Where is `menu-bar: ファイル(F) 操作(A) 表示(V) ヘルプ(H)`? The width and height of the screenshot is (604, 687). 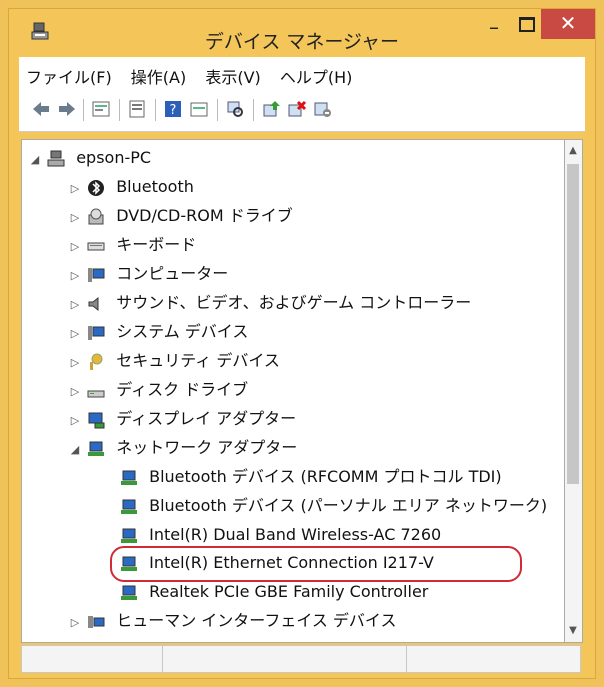
menu-bar: ファイル(F) 操作(A) 表示(V) ヘルプ(H) is located at coordinates (302, 74).